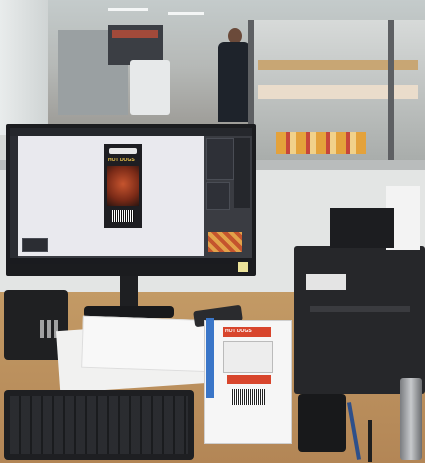  What do you see at coordinates (123, 216) in the screenshot?
I see `artwork-barcode` at bounding box center [123, 216].